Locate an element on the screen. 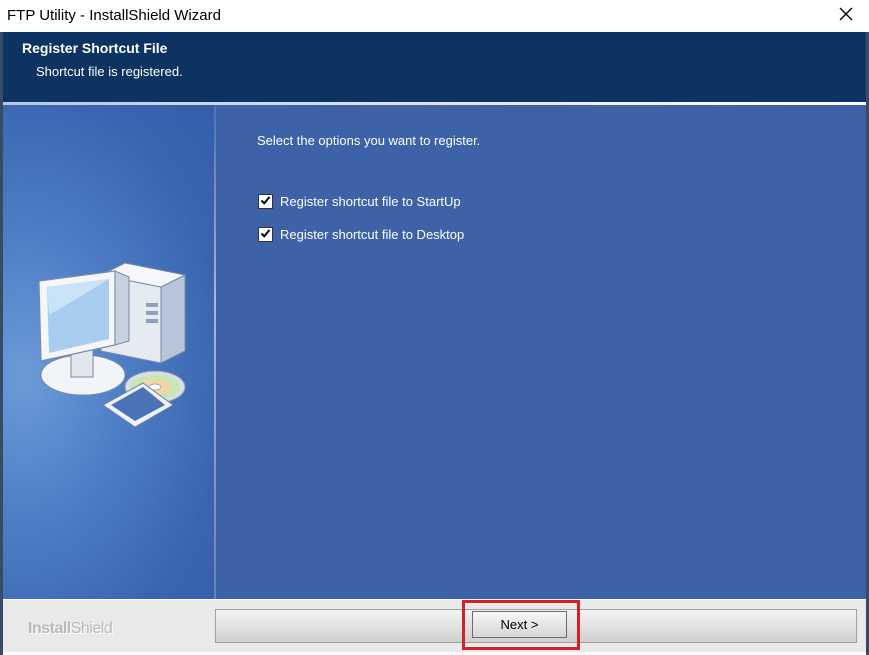 Image resolution: width=869 pixels, height=655 pixels. close-icon is located at coordinates (846, 16).